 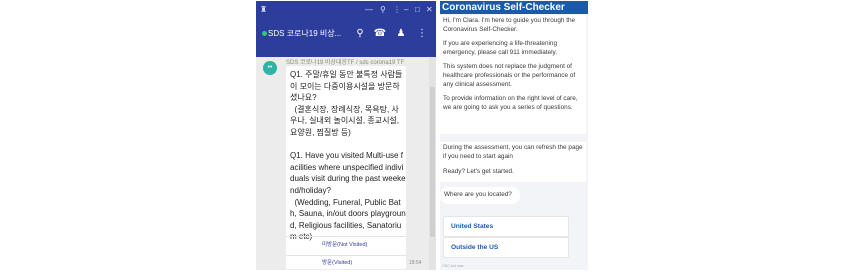 I want to click on more-vertical-icon: ⋮, so click(x=422, y=34).